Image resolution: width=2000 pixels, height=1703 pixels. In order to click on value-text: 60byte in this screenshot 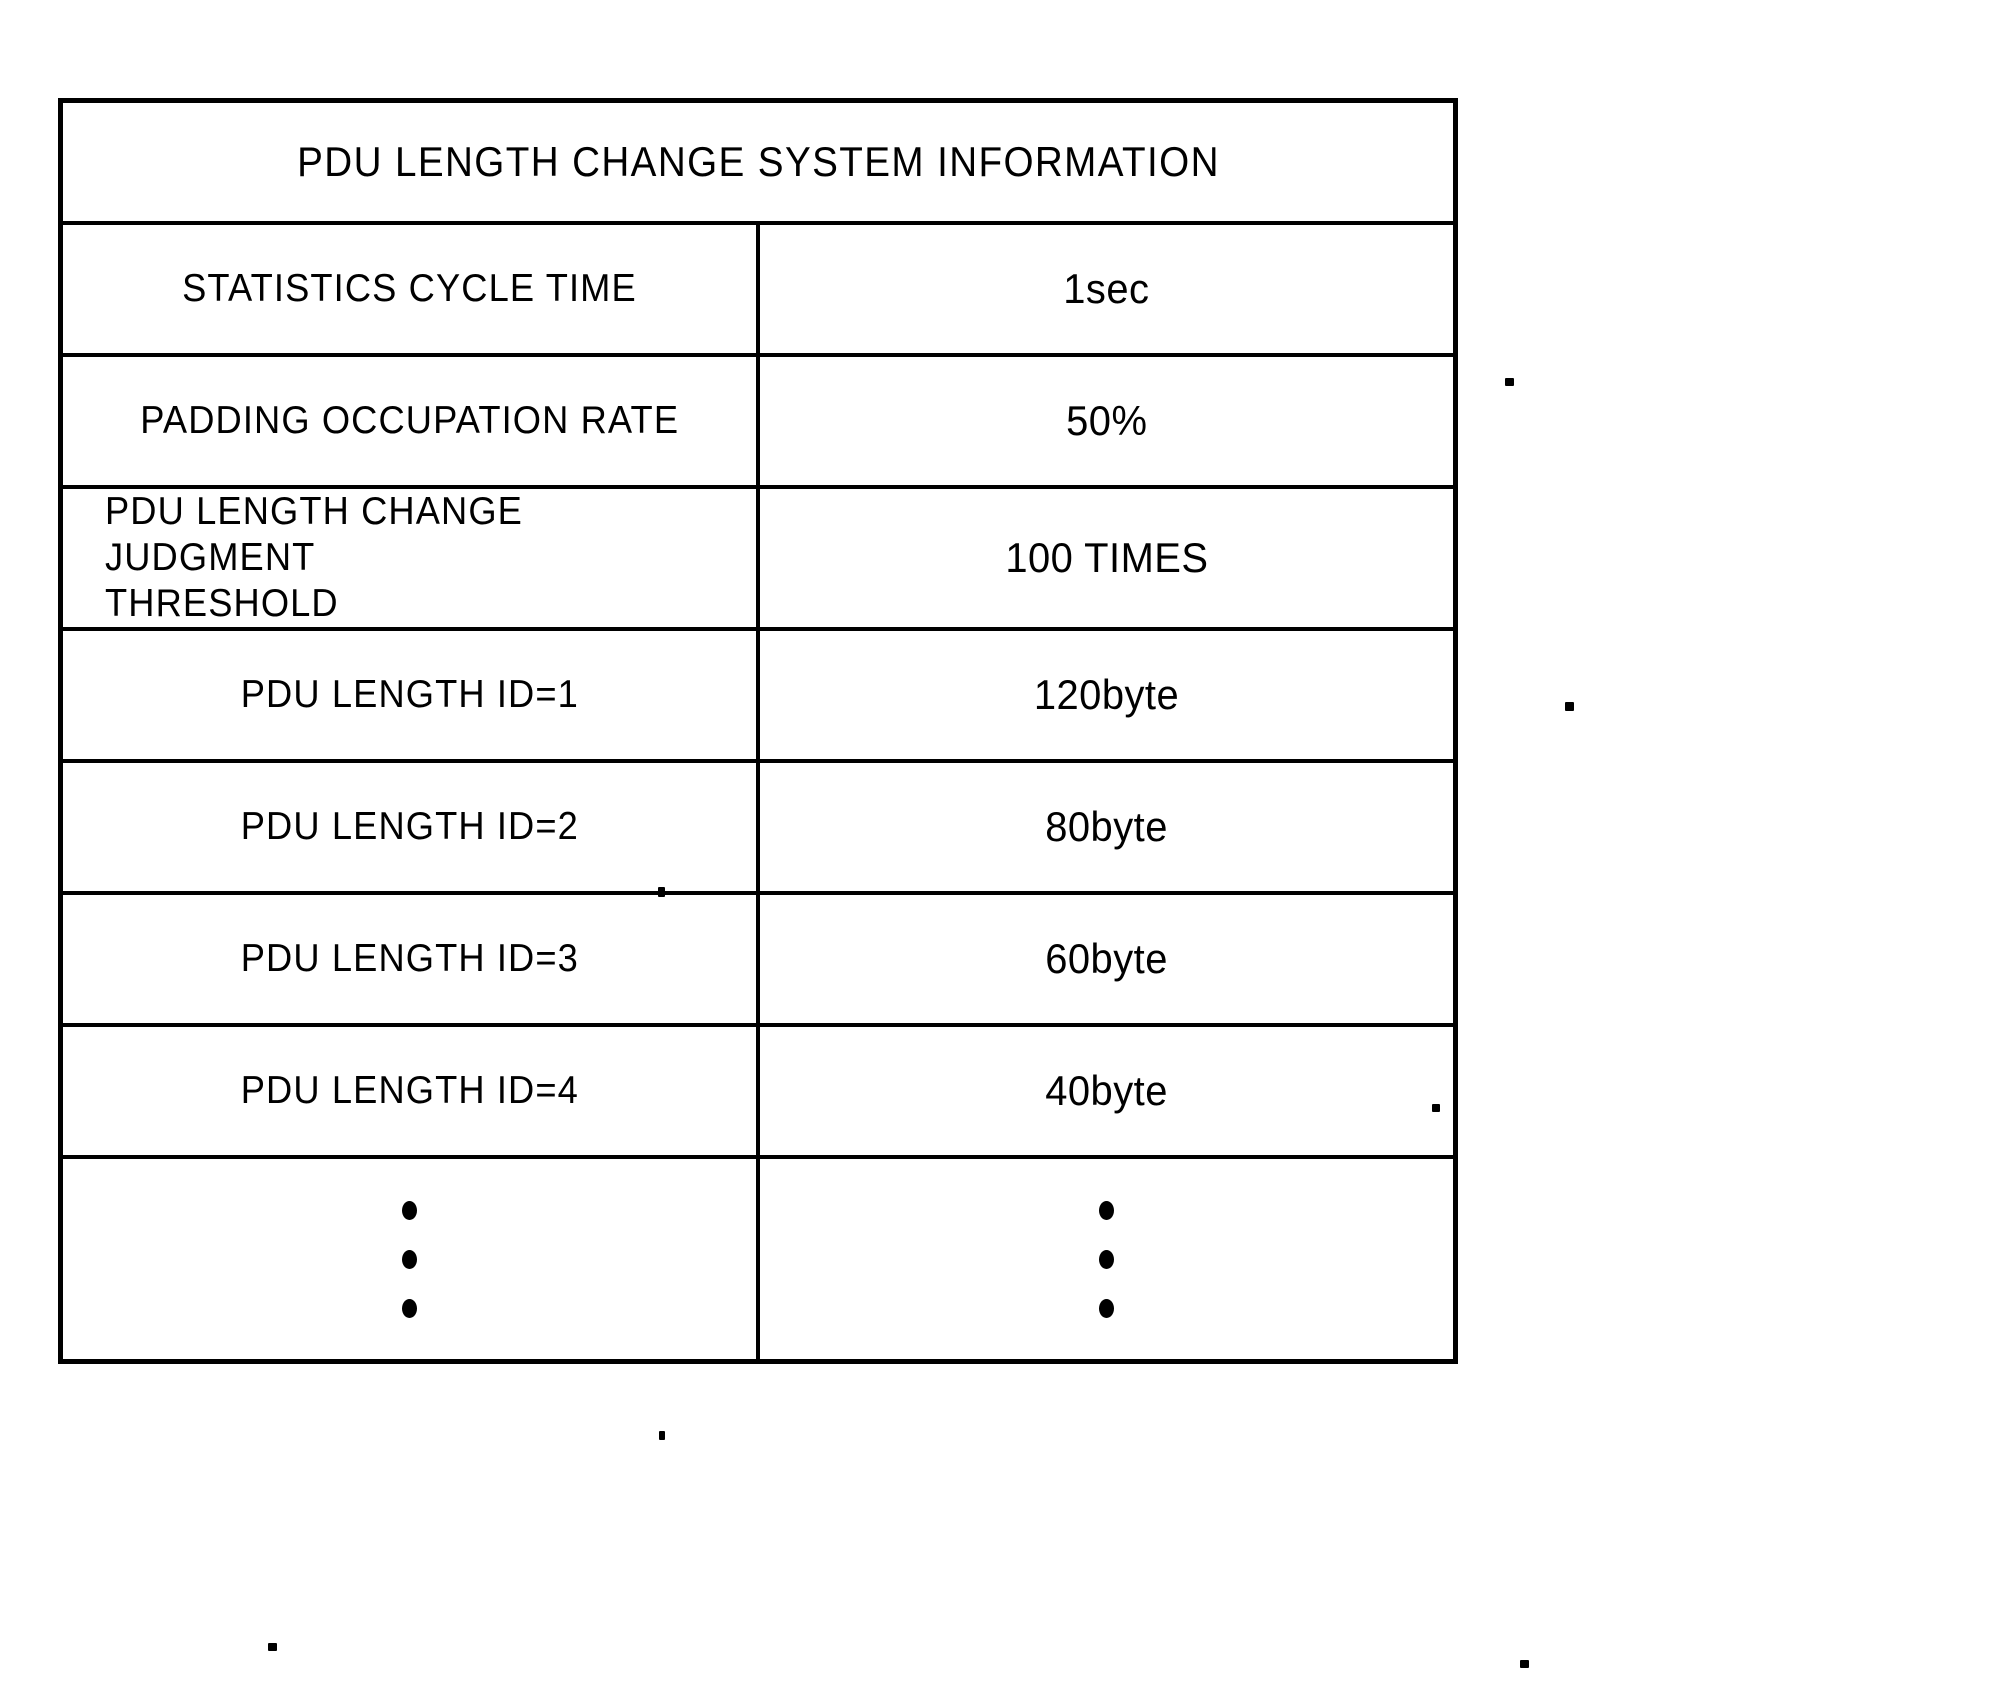, I will do `click(1106, 959)`.